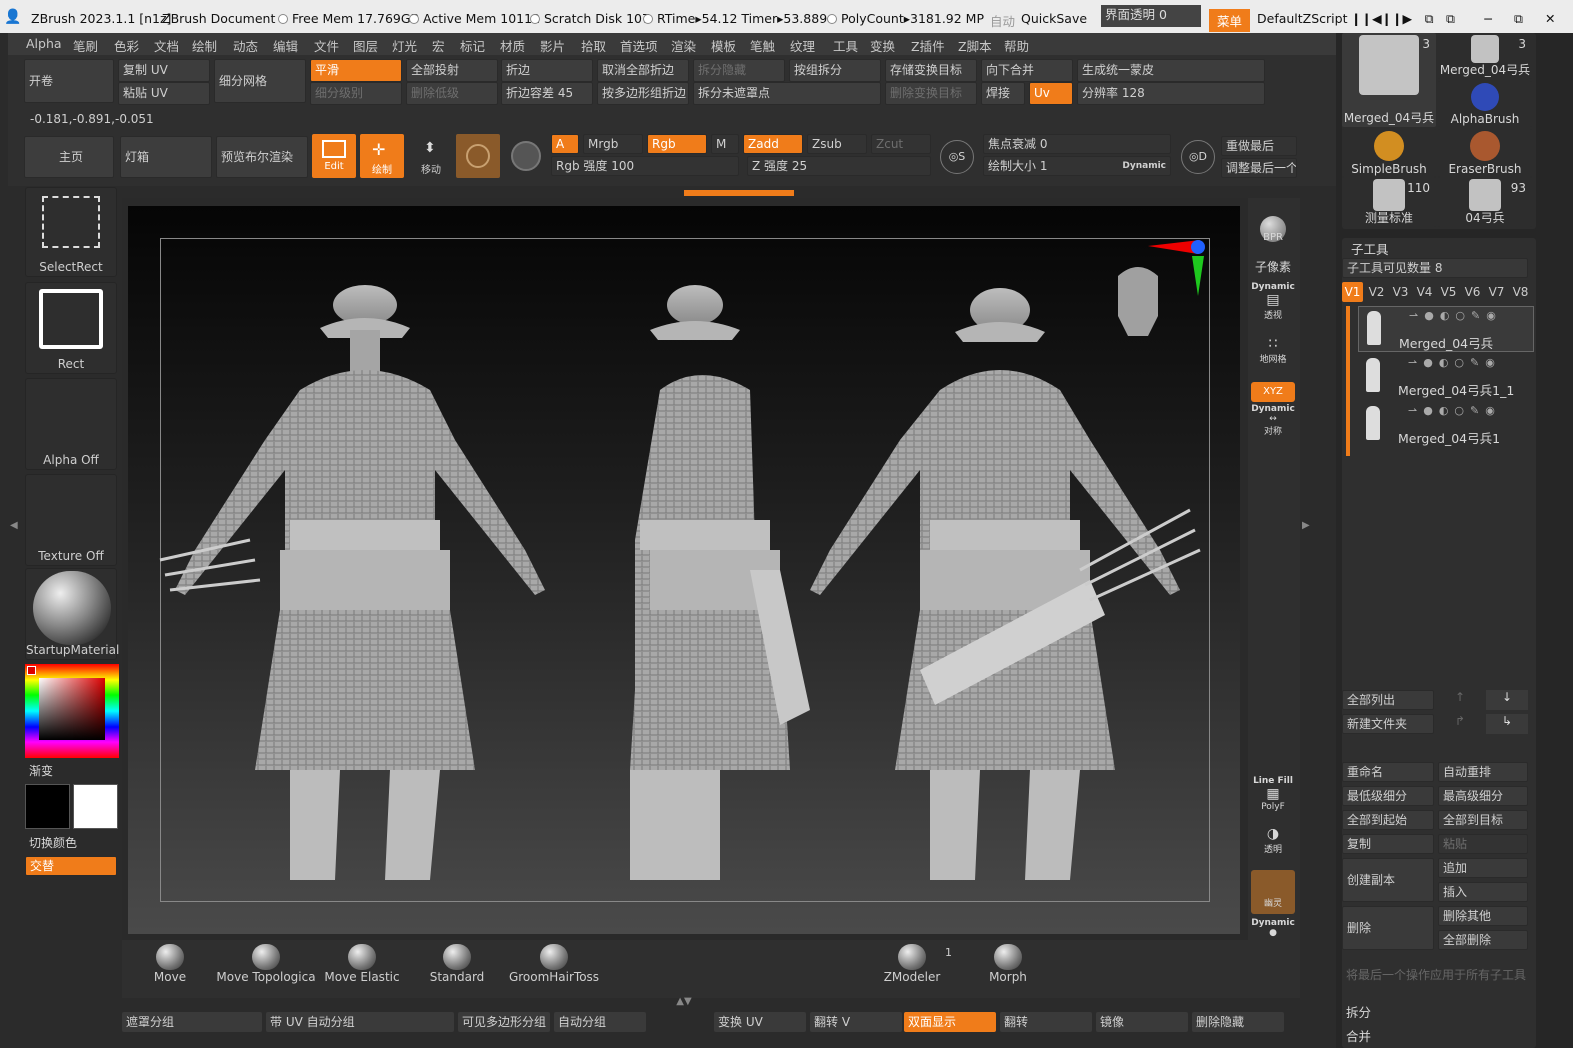  Describe the element at coordinates (1388, 700) in the screenshot. I see `list-all-button: 全部列出` at that location.